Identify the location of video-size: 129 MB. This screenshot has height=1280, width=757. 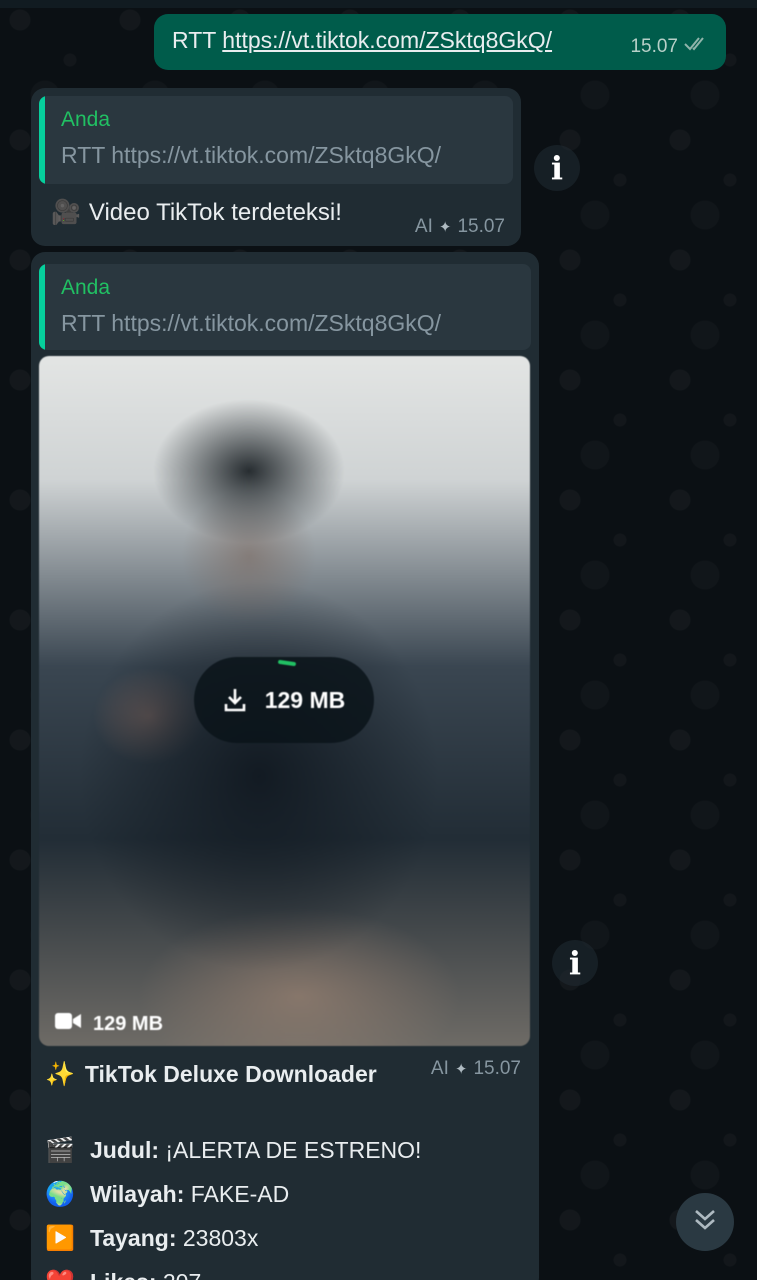
(128, 1023).